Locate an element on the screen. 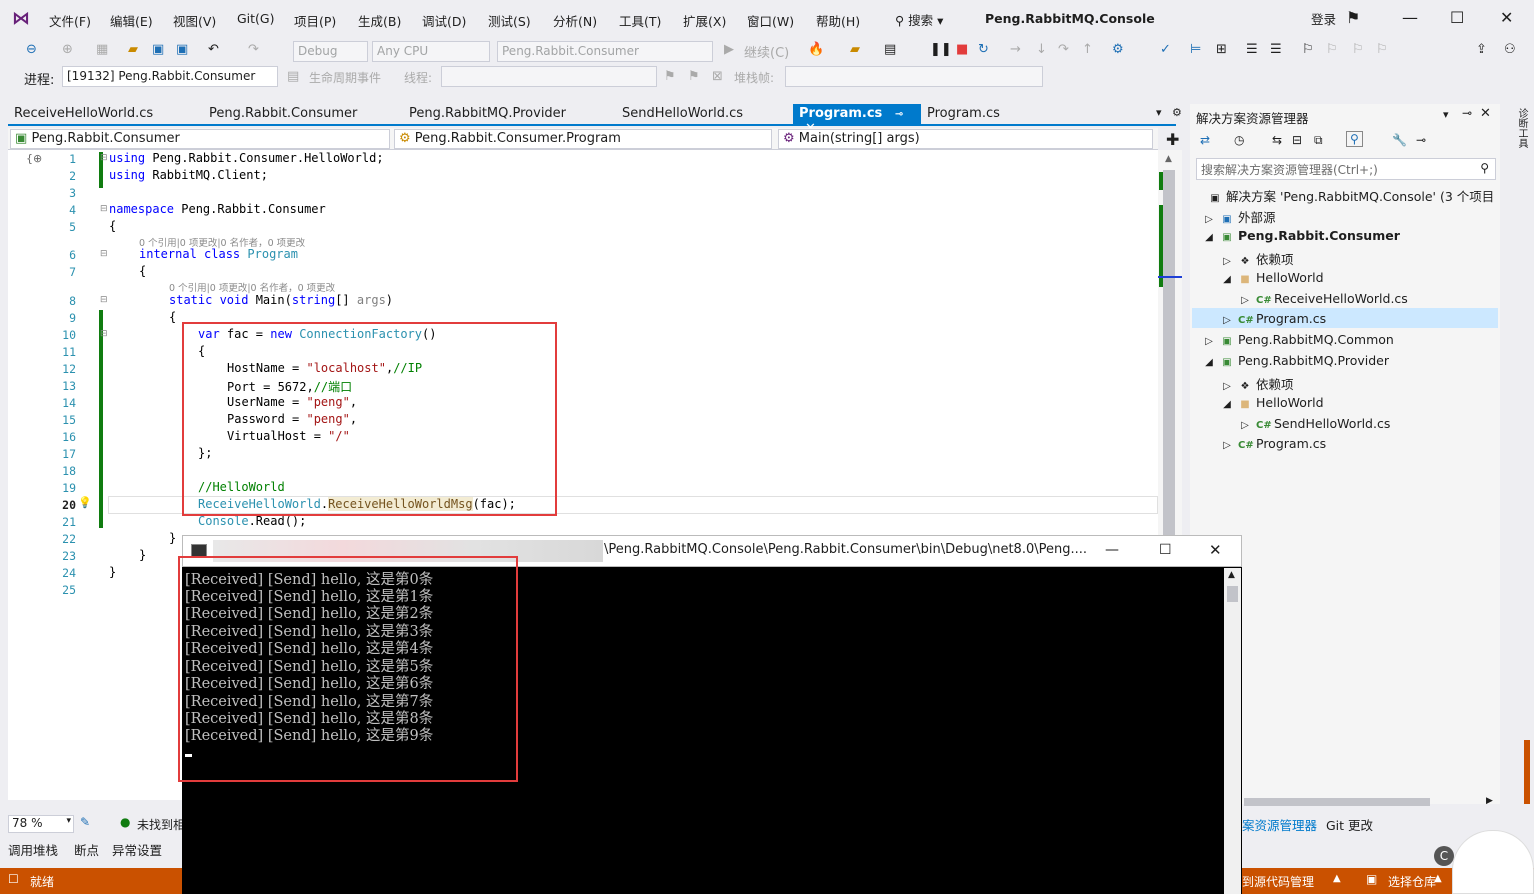 The height and width of the screenshot is (894, 1534). tree-item-dependencies: ▷ ❖ 依赖项 is located at coordinates (1256, 383).